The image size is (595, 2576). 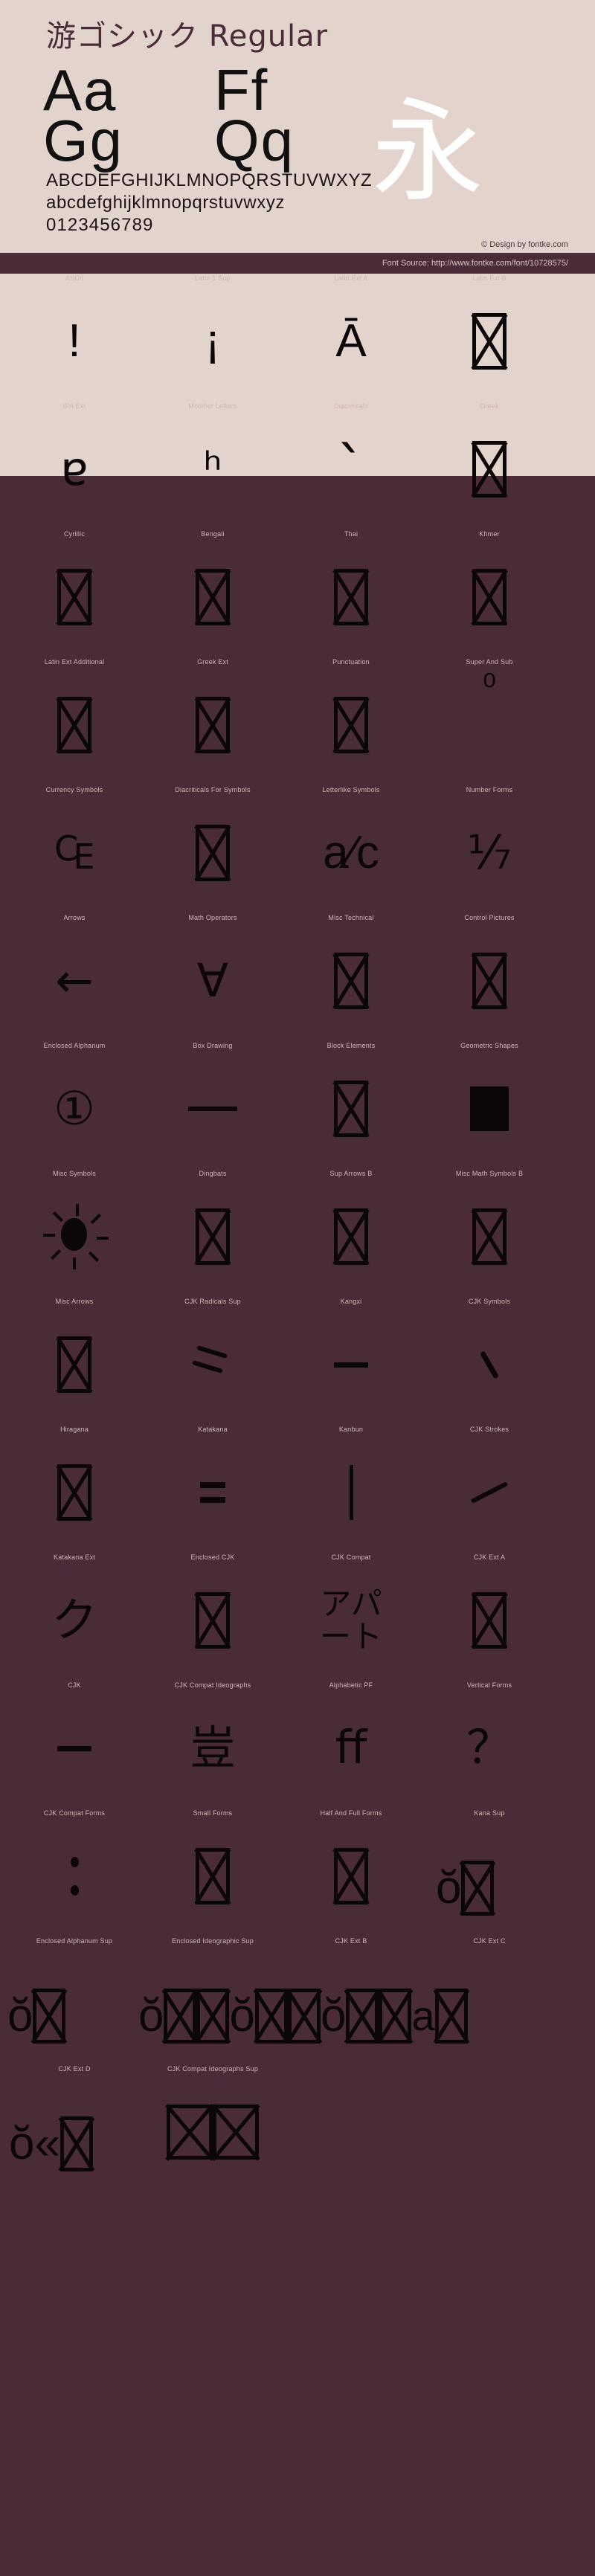 What do you see at coordinates (351, 1941) in the screenshot?
I see `unicode-block-label: CJK Ext B` at bounding box center [351, 1941].